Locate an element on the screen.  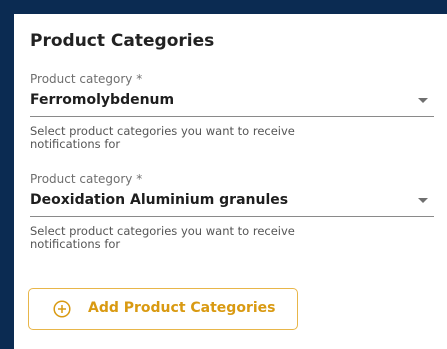
selected-category: Ferromolybdenum is located at coordinates (102, 100).